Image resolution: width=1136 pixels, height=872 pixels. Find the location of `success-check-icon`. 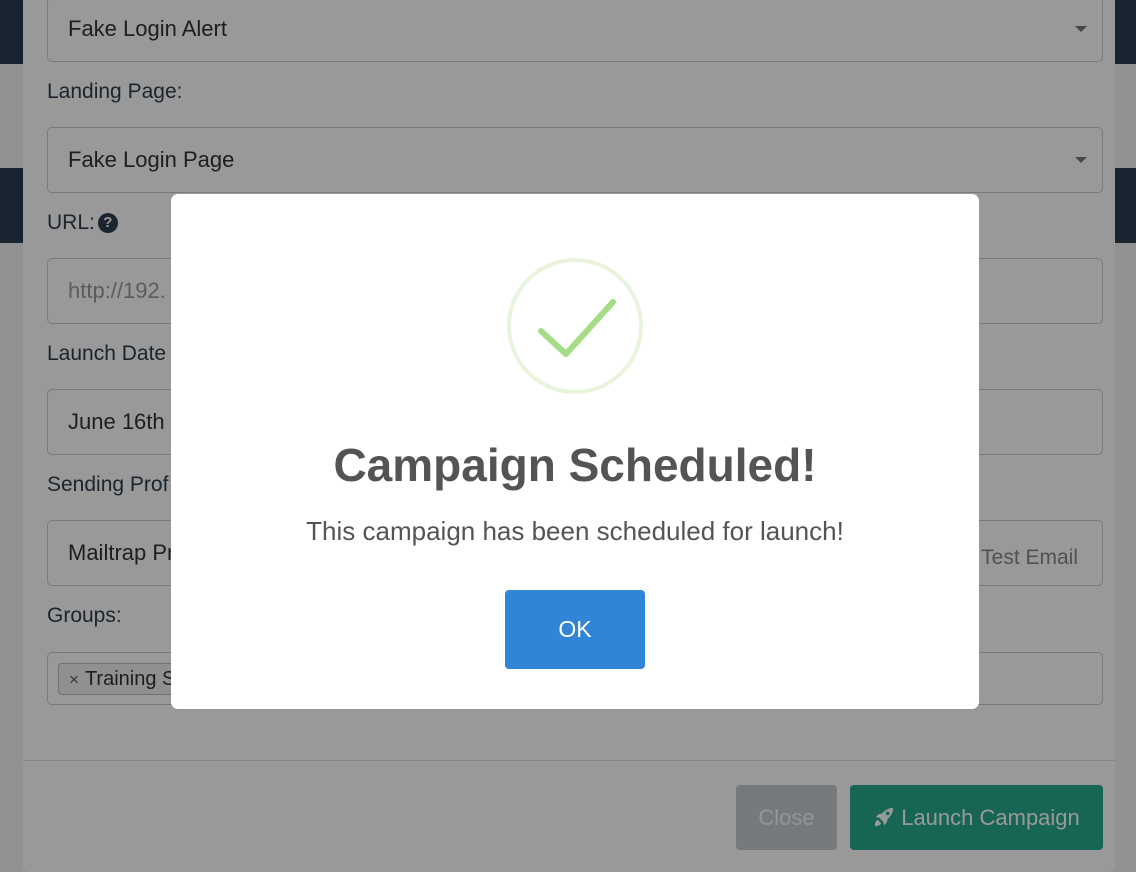

success-check-icon is located at coordinates (575, 326).